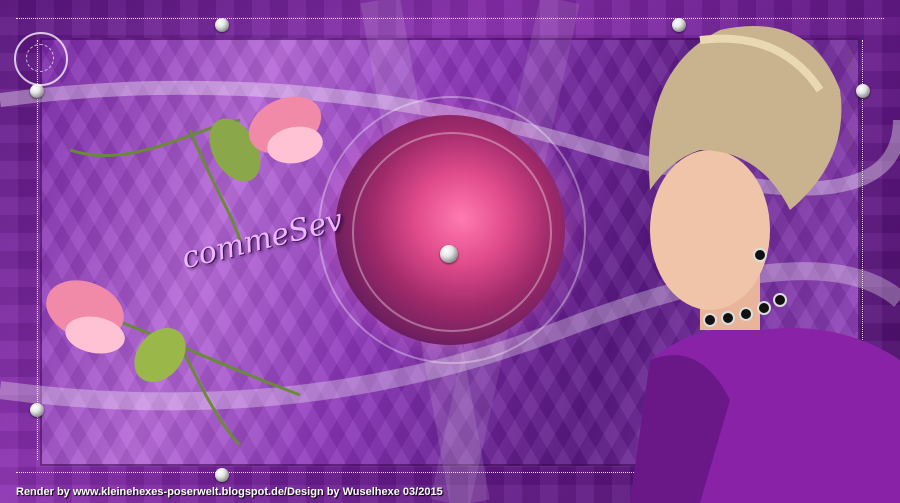 This screenshot has height=503, width=900. What do you see at coordinates (200, 380) in the screenshot?
I see `flower-bottom-stem` at bounding box center [200, 380].